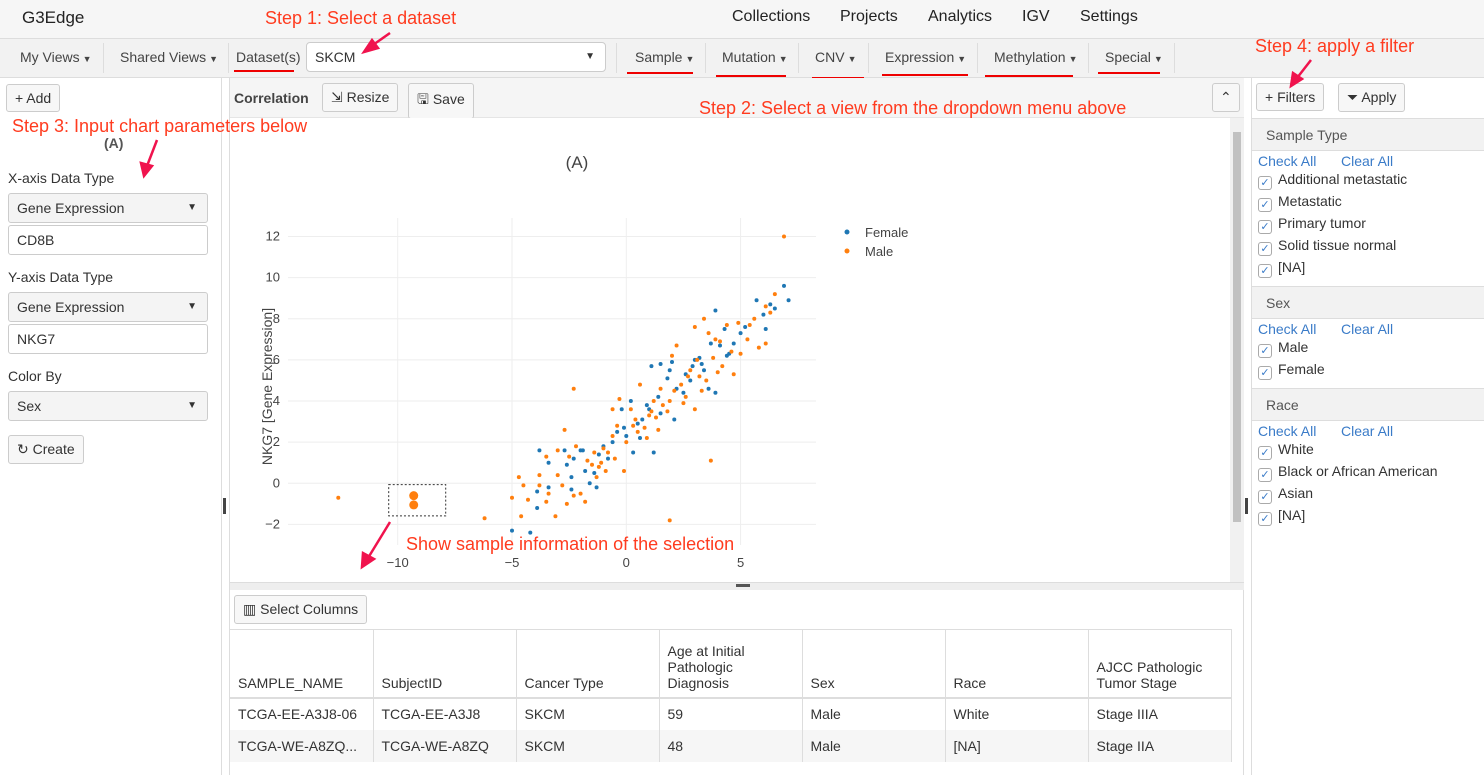  What do you see at coordinates (1348, 472) in the screenshot?
I see `filter-checkbox: ✓ Black or African American` at bounding box center [1348, 472].